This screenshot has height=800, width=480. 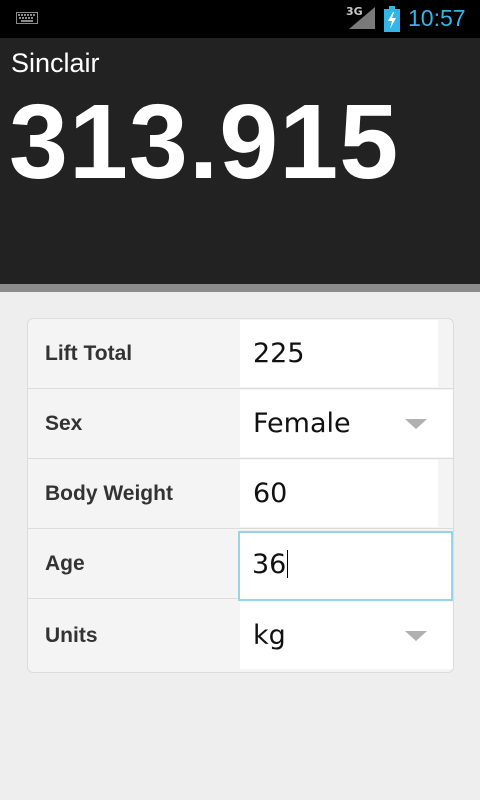 What do you see at coordinates (55, 63) in the screenshot?
I see `result-title: Sinclair` at bounding box center [55, 63].